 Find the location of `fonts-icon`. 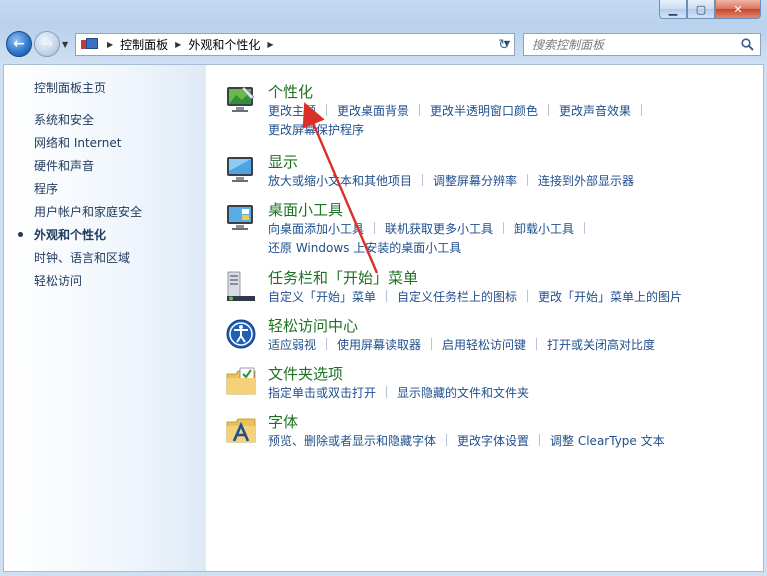

fonts-icon is located at coordinates (241, 430).